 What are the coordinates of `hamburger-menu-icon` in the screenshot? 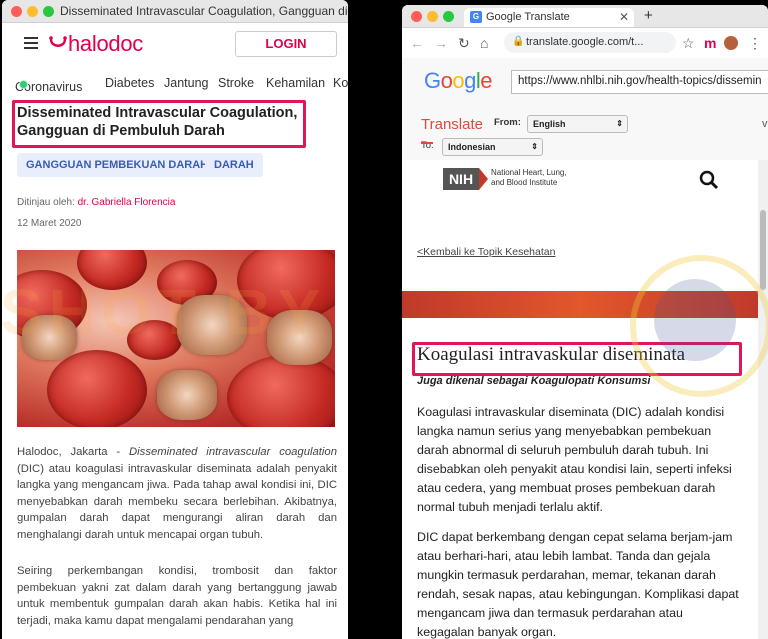 It's located at (31, 43).